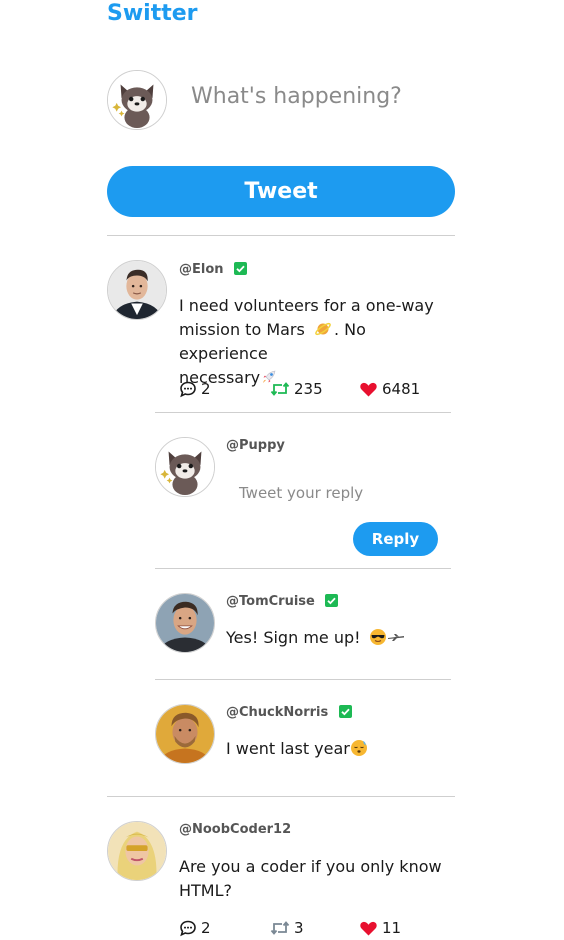 This screenshot has width=564, height=940. Describe the element at coordinates (395, 539) in the screenshot. I see `reply-button: Reply` at that location.